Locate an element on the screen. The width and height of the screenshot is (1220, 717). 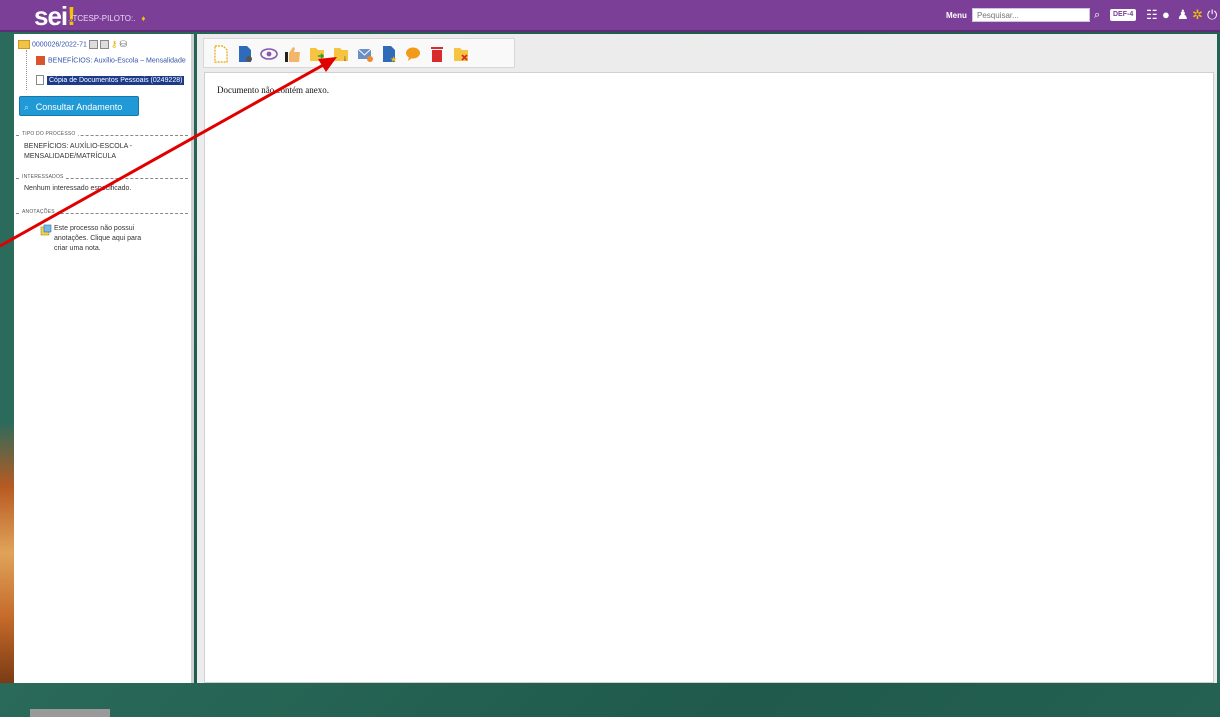
process-number: 0000026/2022-71 is located at coordinates (59, 44).